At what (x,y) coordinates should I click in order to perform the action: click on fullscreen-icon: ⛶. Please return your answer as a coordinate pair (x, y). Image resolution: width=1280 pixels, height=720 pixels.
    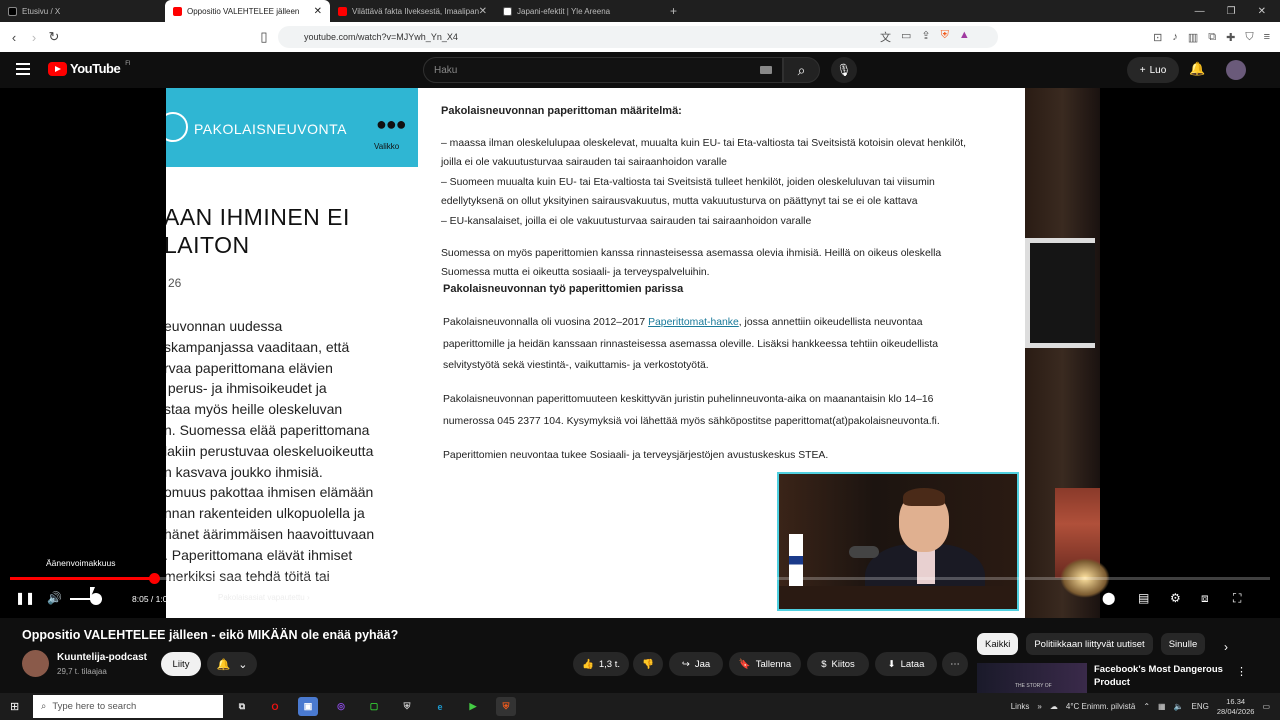
    Looking at the image, I should click on (1237, 598).